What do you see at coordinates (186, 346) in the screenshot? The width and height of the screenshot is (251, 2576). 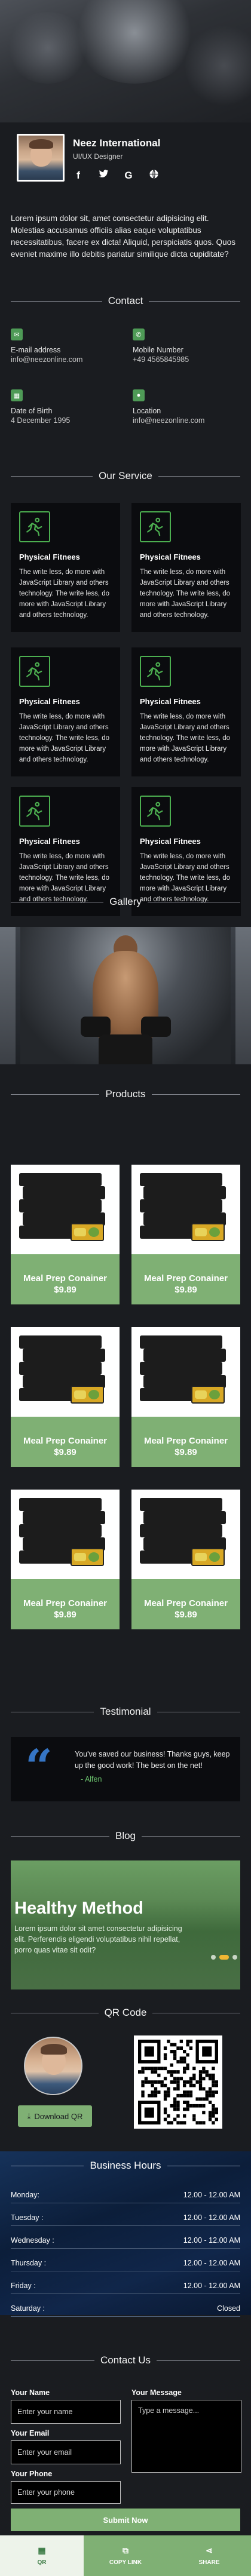 I see `contact-phone: ✆ Mobile Number +49 4565845985` at bounding box center [186, 346].